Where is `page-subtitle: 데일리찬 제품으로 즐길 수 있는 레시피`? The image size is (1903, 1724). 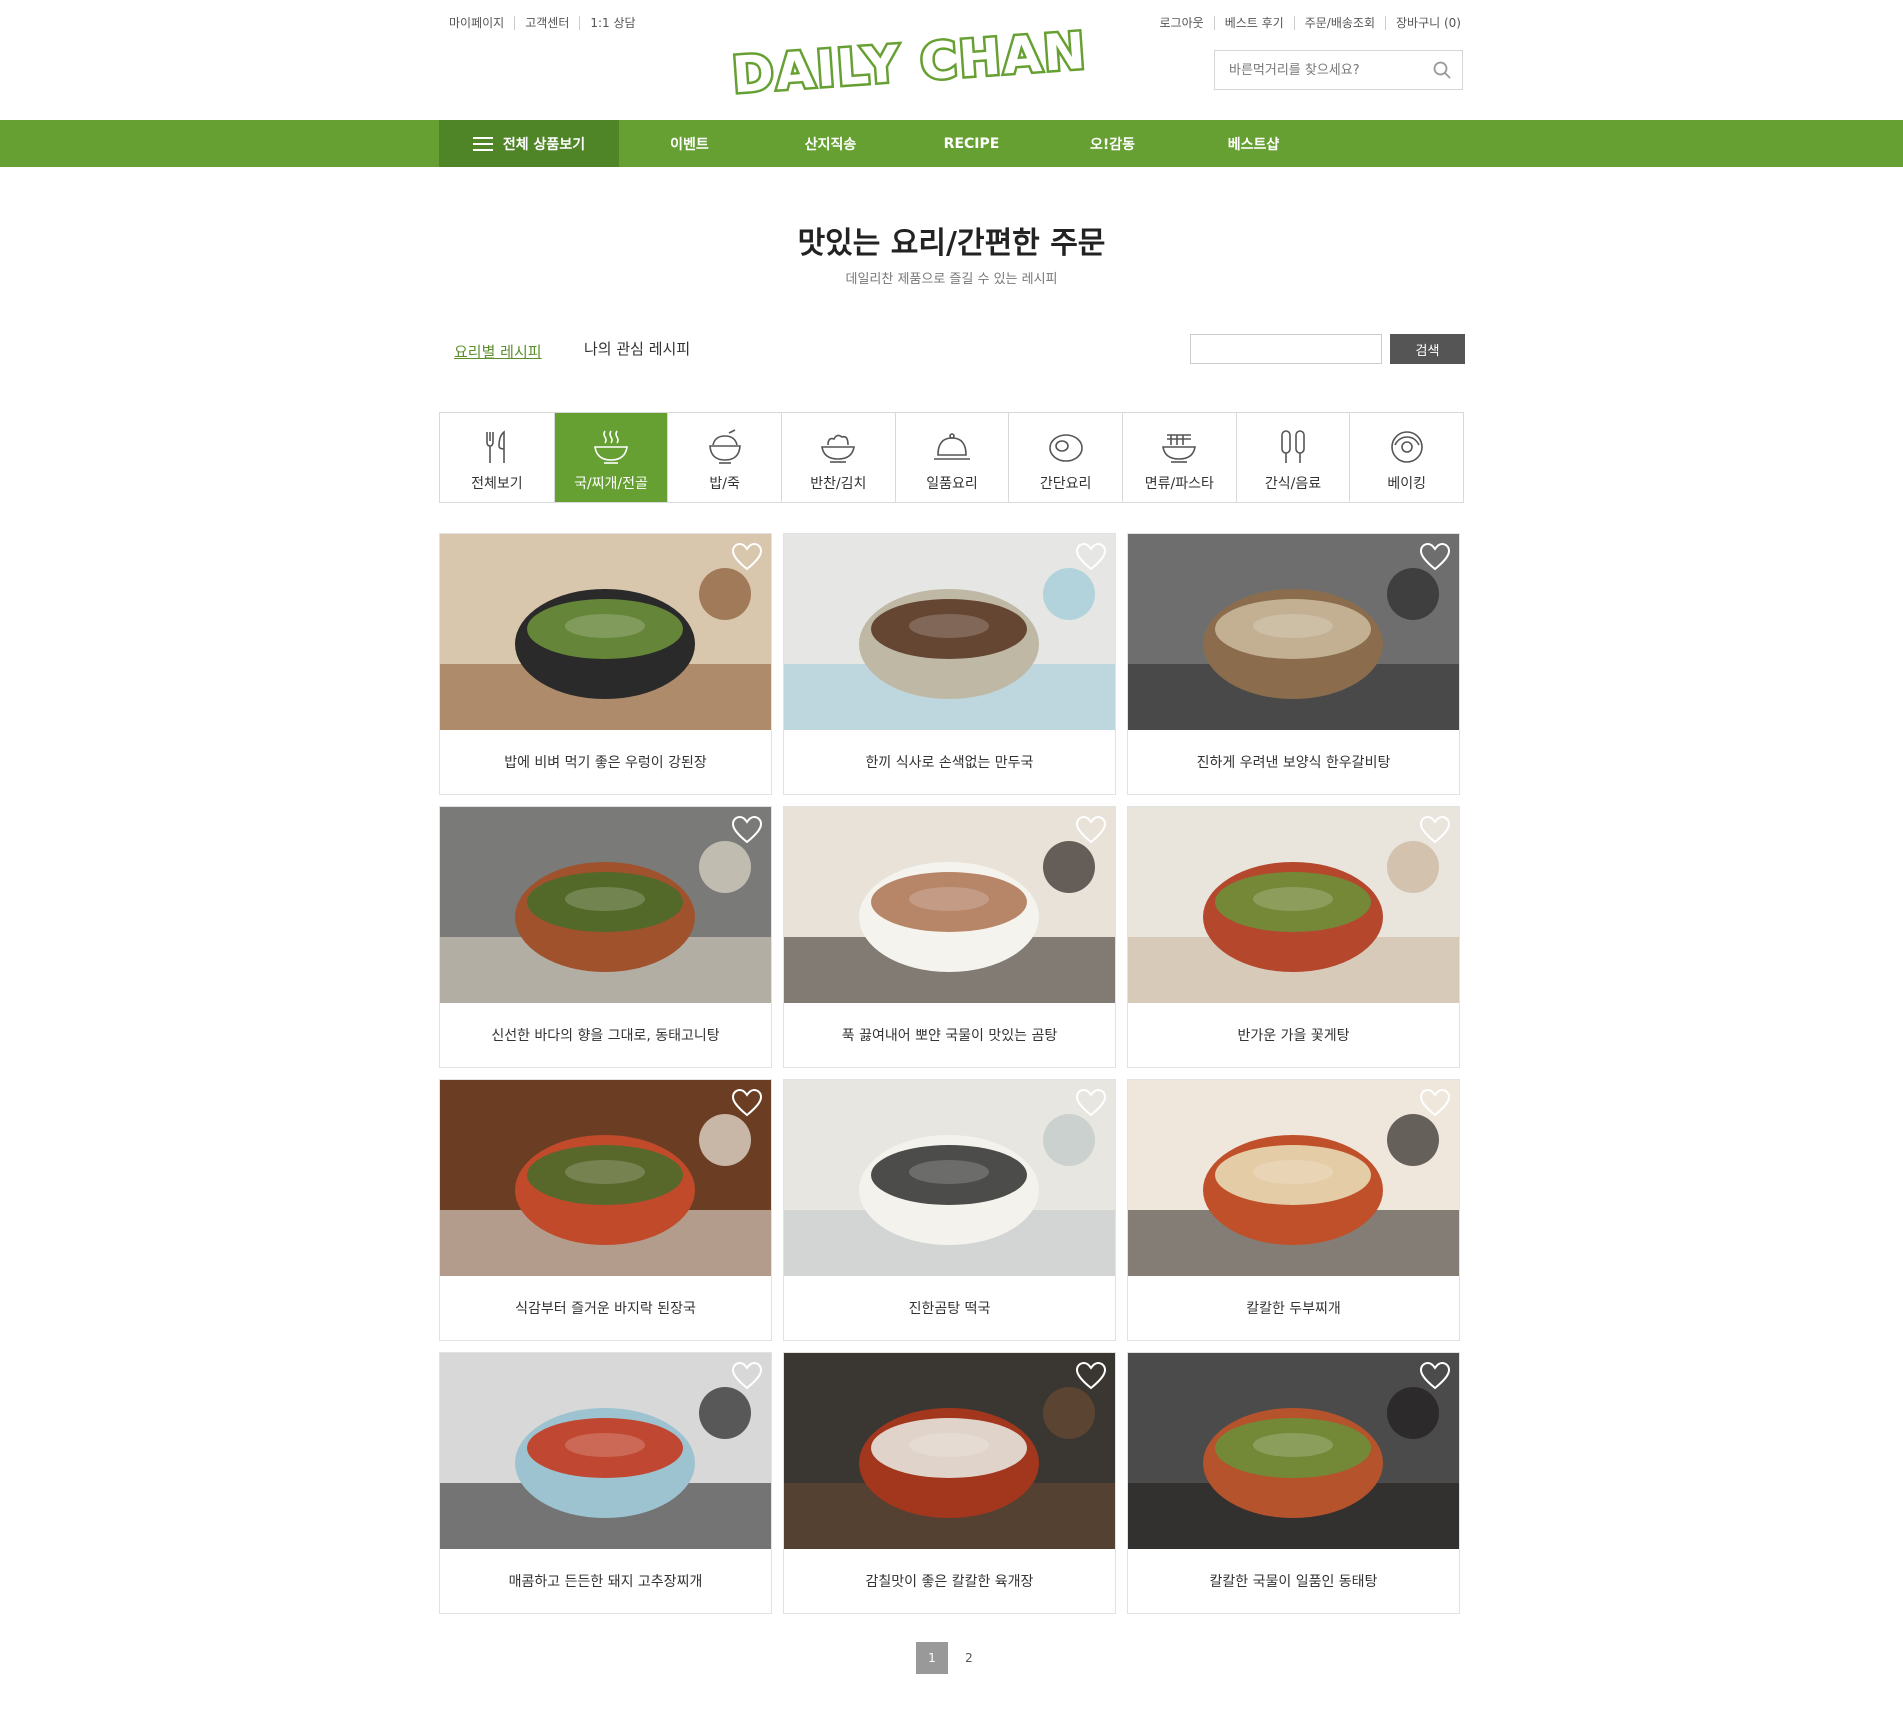 page-subtitle: 데일리찬 제품으로 즐길 수 있는 레시피 is located at coordinates (951, 279).